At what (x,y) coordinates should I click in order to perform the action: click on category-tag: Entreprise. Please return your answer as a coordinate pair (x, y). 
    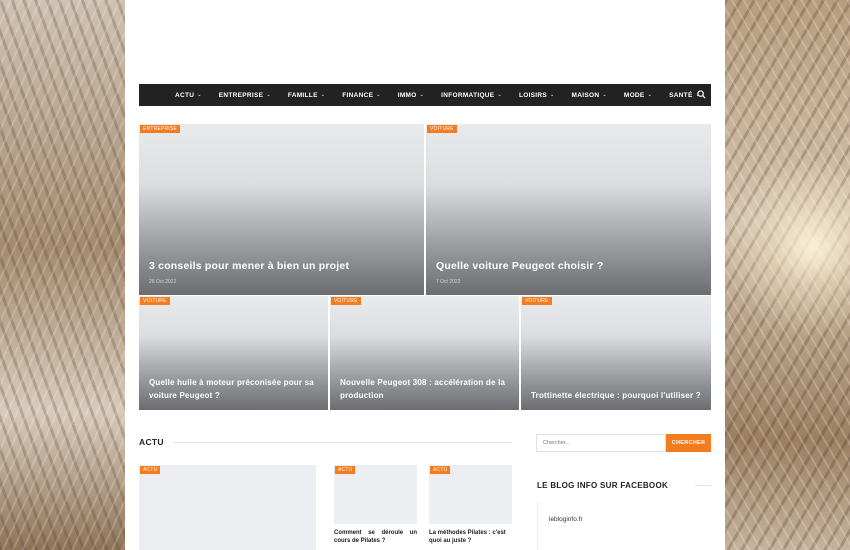
    Looking at the image, I should click on (160, 129).